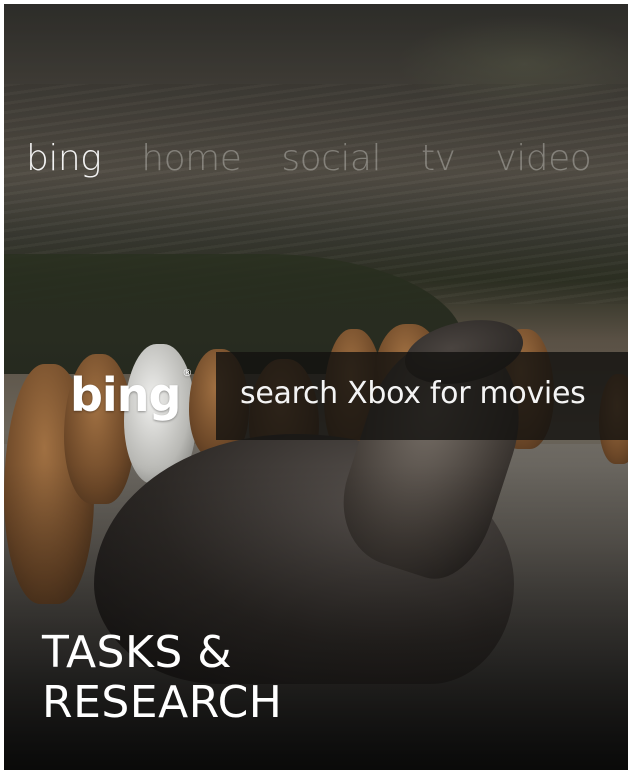 The height and width of the screenshot is (770, 628). I want to click on headline-line-1: TASKS &, so click(137, 652).